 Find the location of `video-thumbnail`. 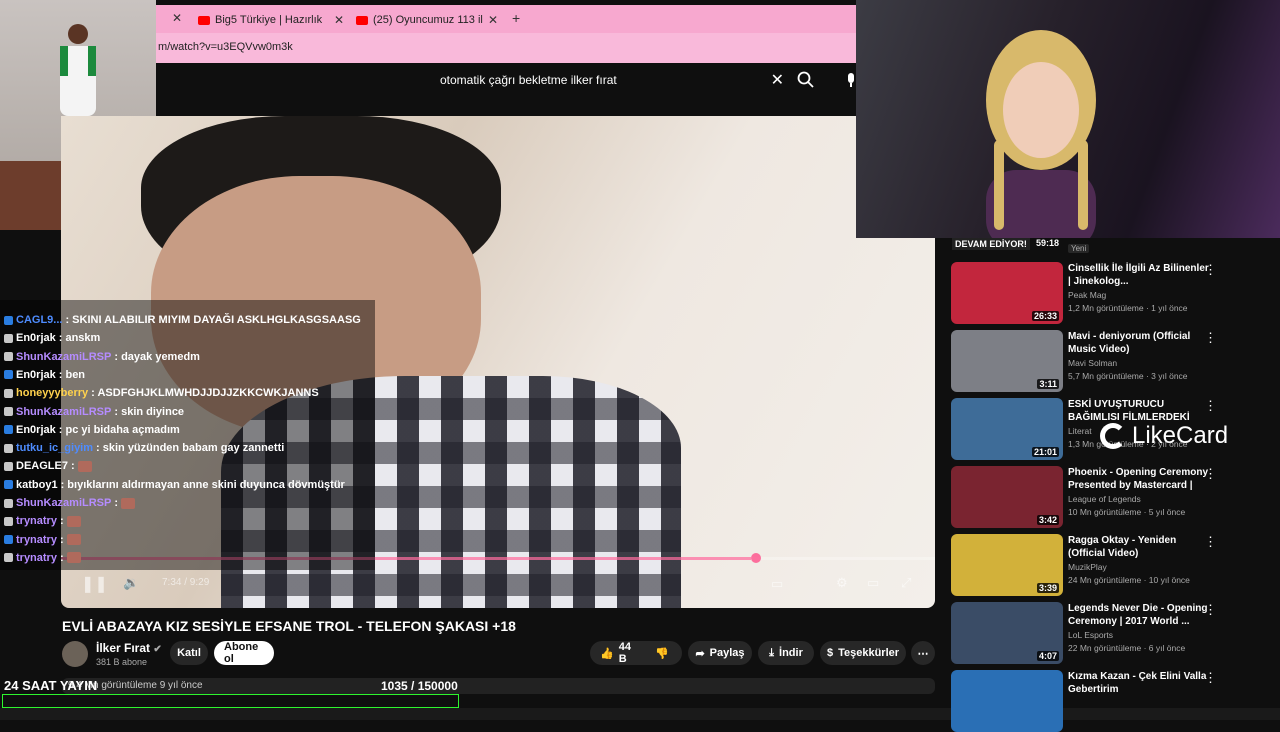

video-thumbnail is located at coordinates (1007, 701).